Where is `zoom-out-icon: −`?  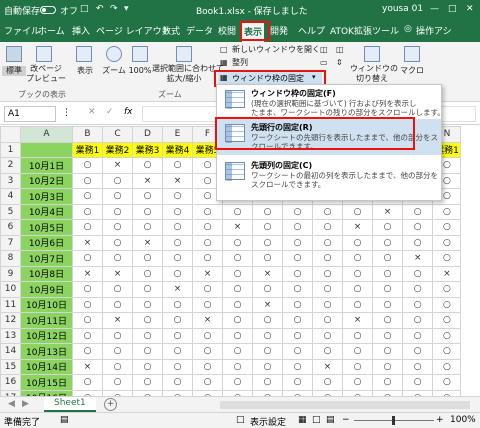
zoom-out-icon: − is located at coordinates (346, 420).